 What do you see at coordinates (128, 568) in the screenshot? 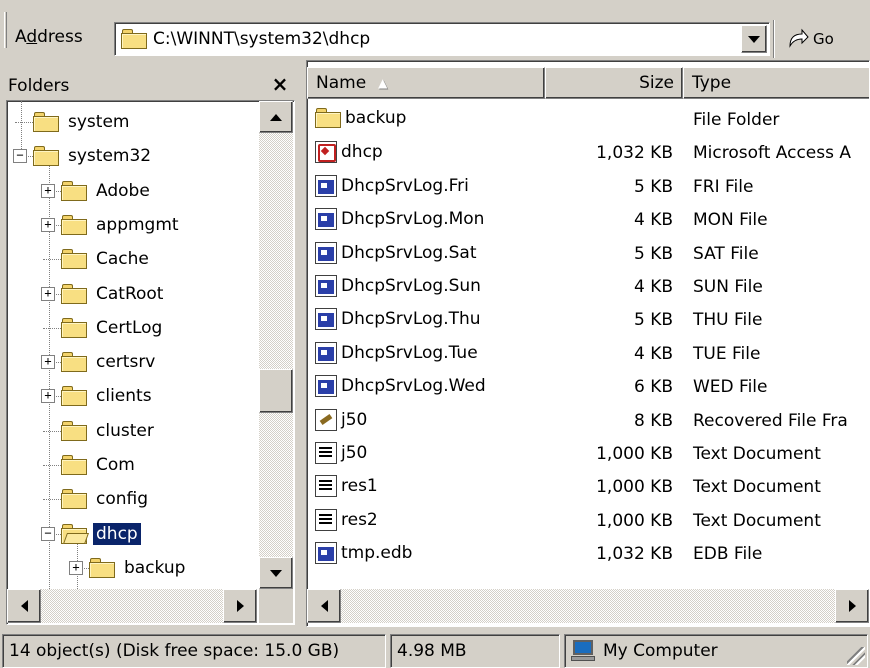
I see `tree-item: + backup` at bounding box center [128, 568].